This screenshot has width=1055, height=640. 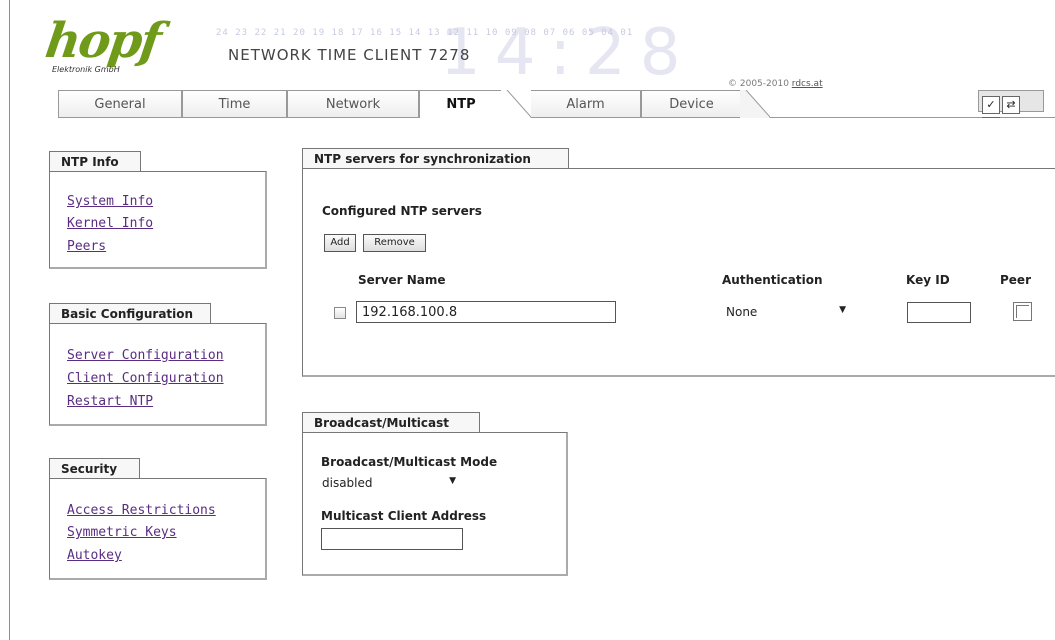 I want to click on tab-network: Network, so click(x=353, y=103).